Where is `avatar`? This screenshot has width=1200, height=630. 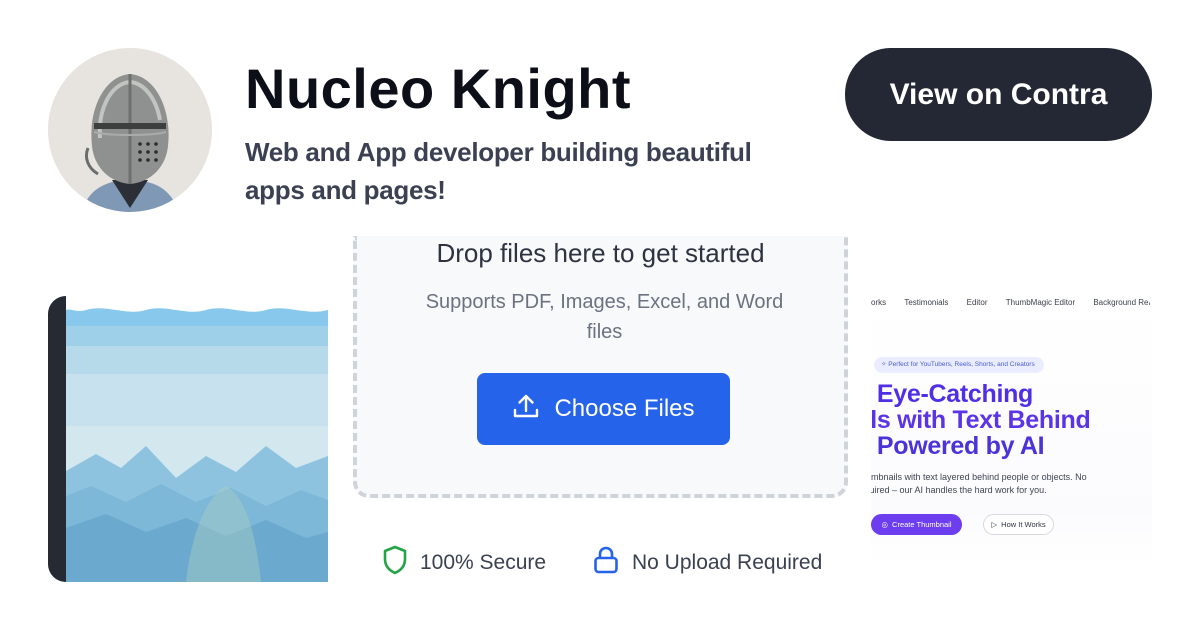 avatar is located at coordinates (130, 130).